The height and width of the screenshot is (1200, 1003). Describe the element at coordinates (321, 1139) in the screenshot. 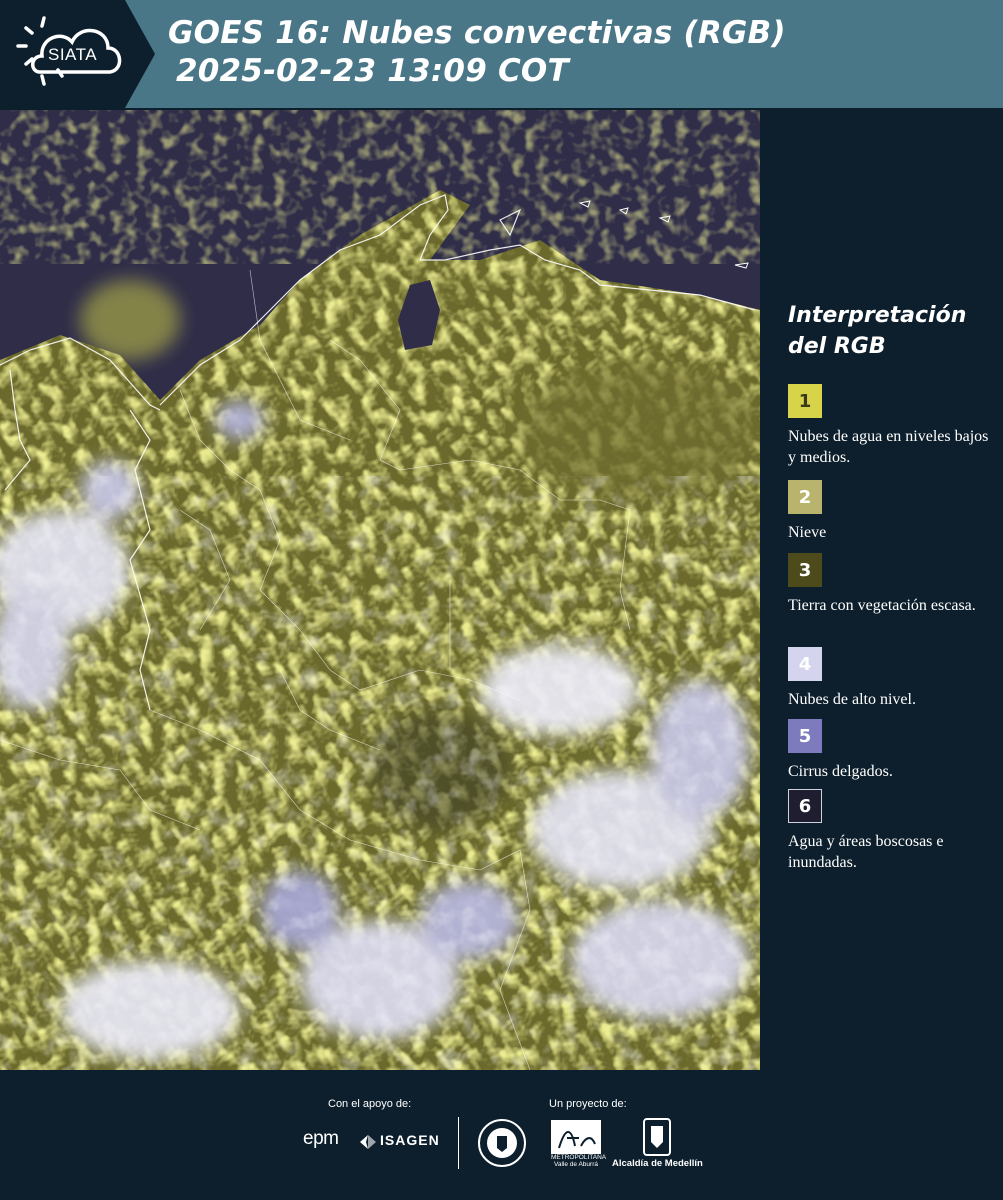

I see `epm-logo: epm` at that location.